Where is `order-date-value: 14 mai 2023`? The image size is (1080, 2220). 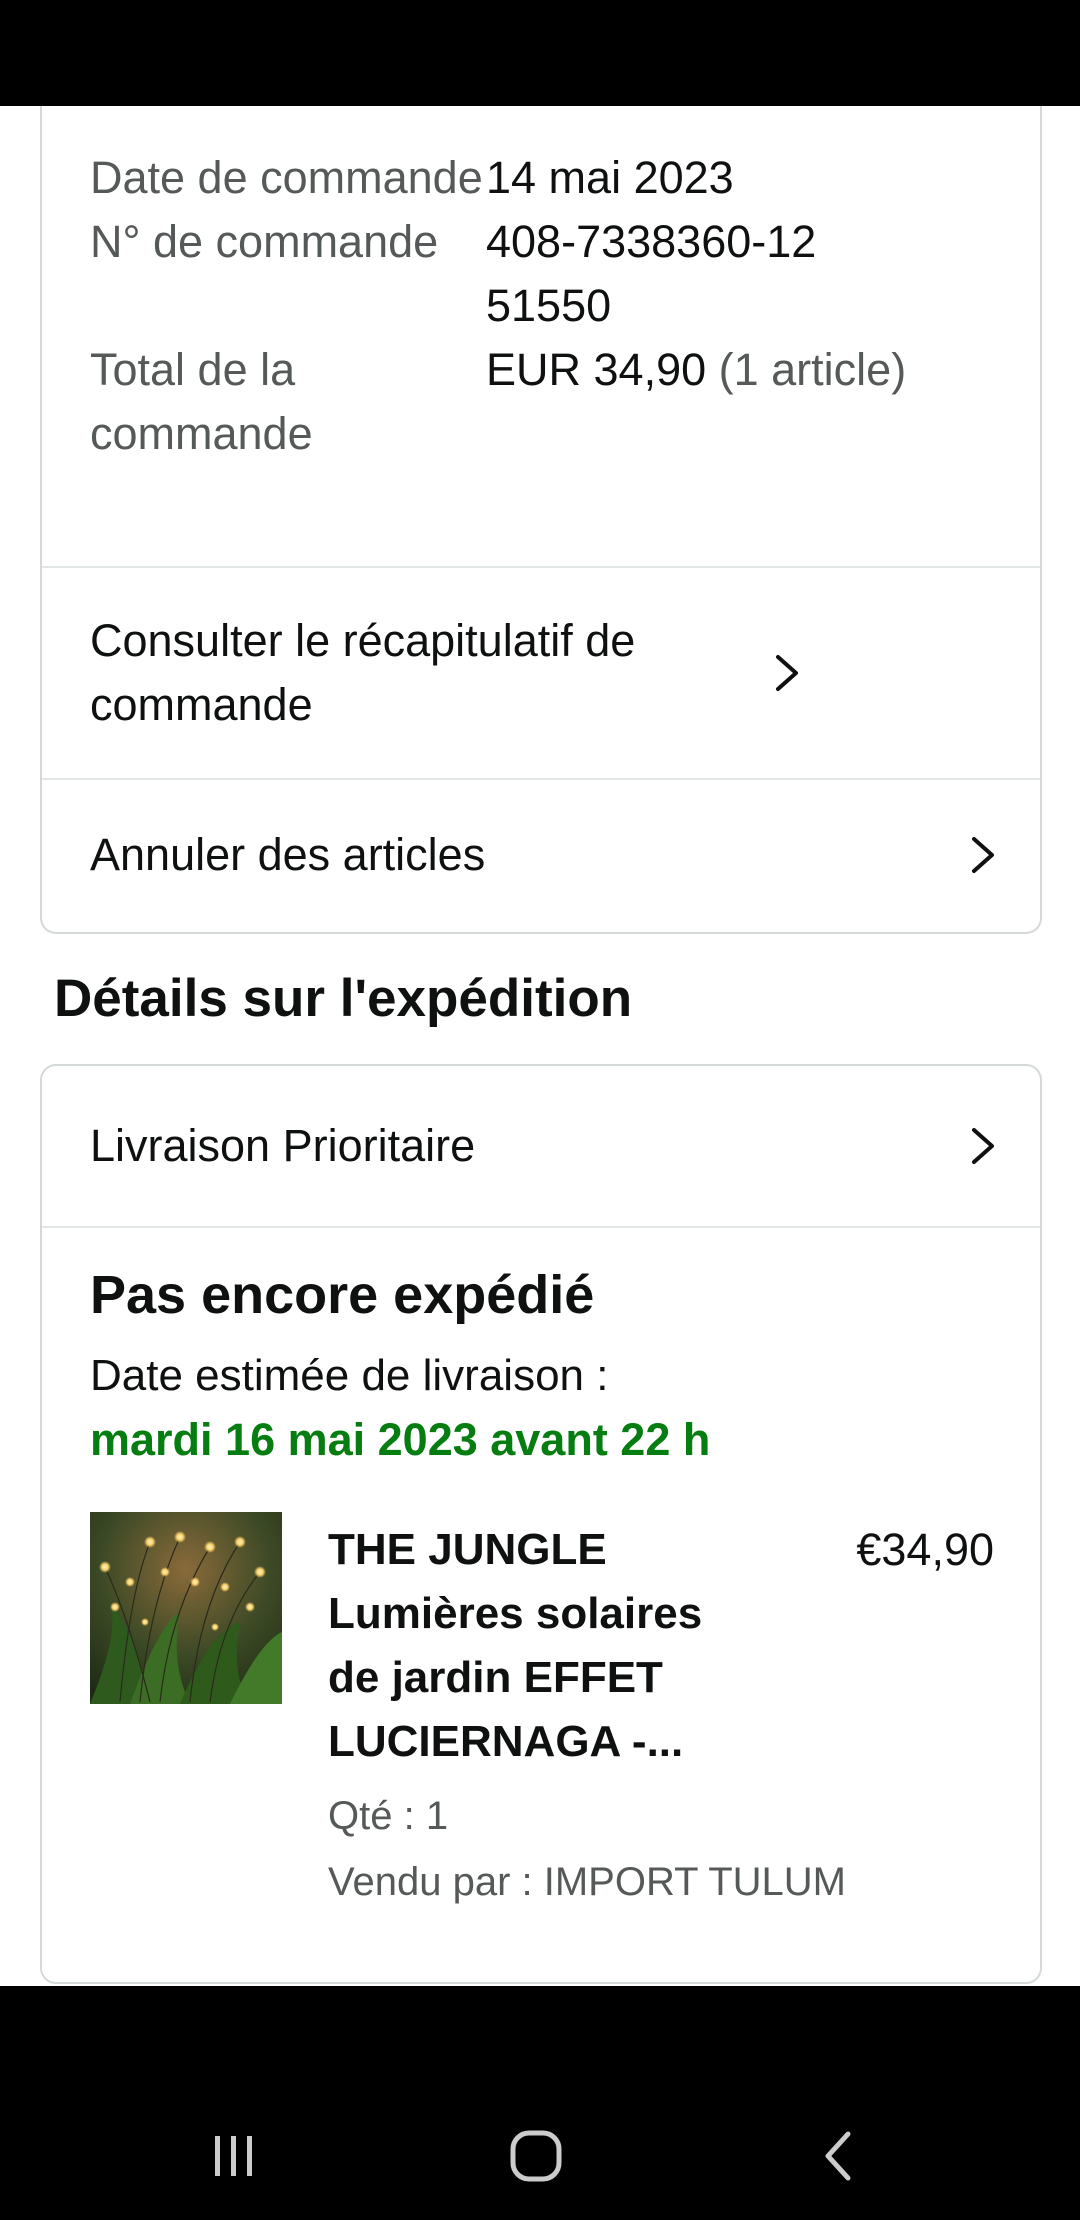
order-date-value: 14 mai 2023 is located at coordinates (610, 177).